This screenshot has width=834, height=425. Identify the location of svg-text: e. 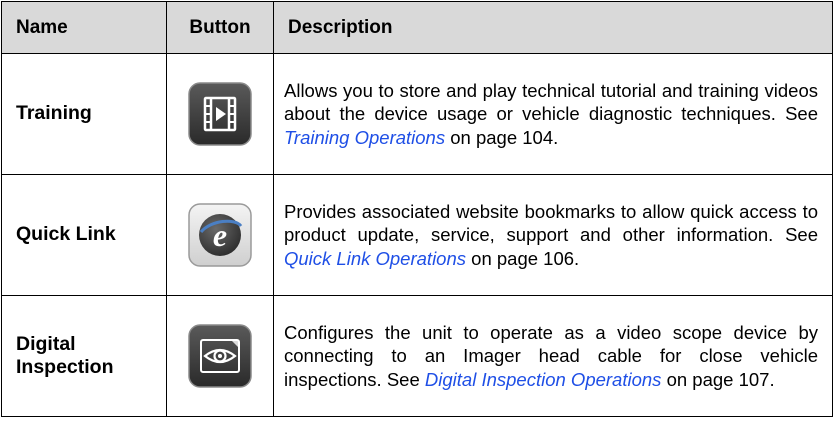
(220, 235).